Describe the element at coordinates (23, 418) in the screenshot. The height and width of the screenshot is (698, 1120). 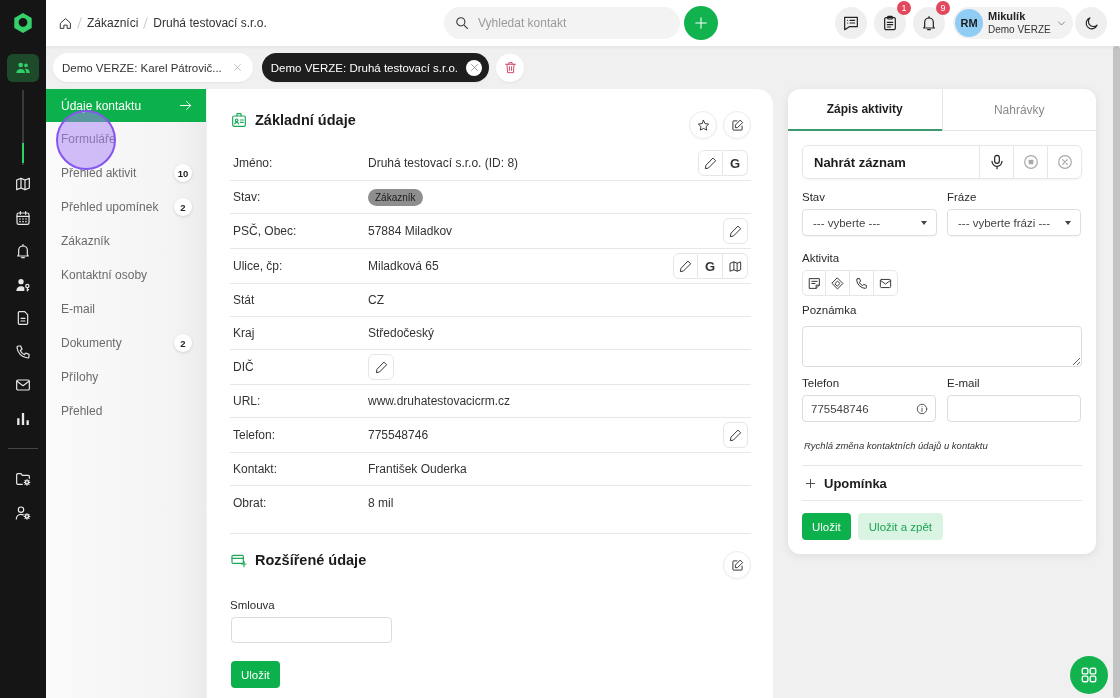
I see `bar-chart-icon` at that location.